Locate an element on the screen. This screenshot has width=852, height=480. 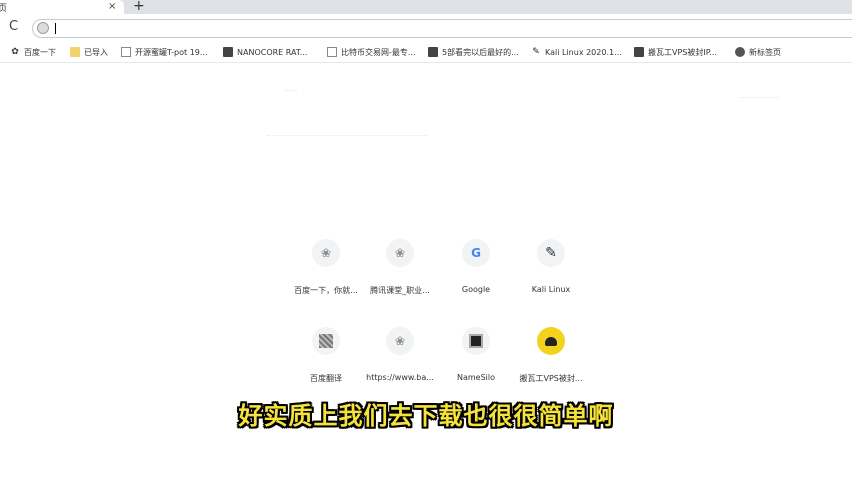
reload-icon: C is located at coordinates (13, 27).